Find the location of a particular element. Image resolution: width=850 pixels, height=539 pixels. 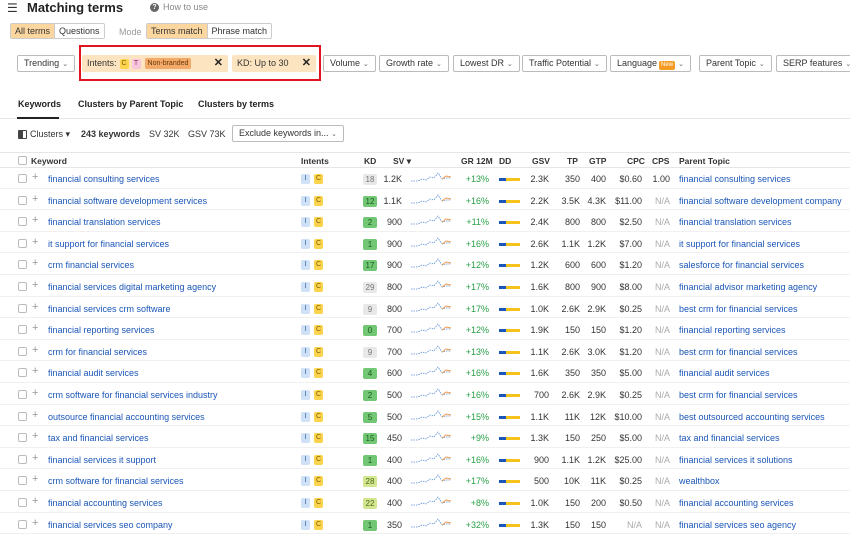

parent-topic-link: wealthbox is located at coordinates (699, 481).